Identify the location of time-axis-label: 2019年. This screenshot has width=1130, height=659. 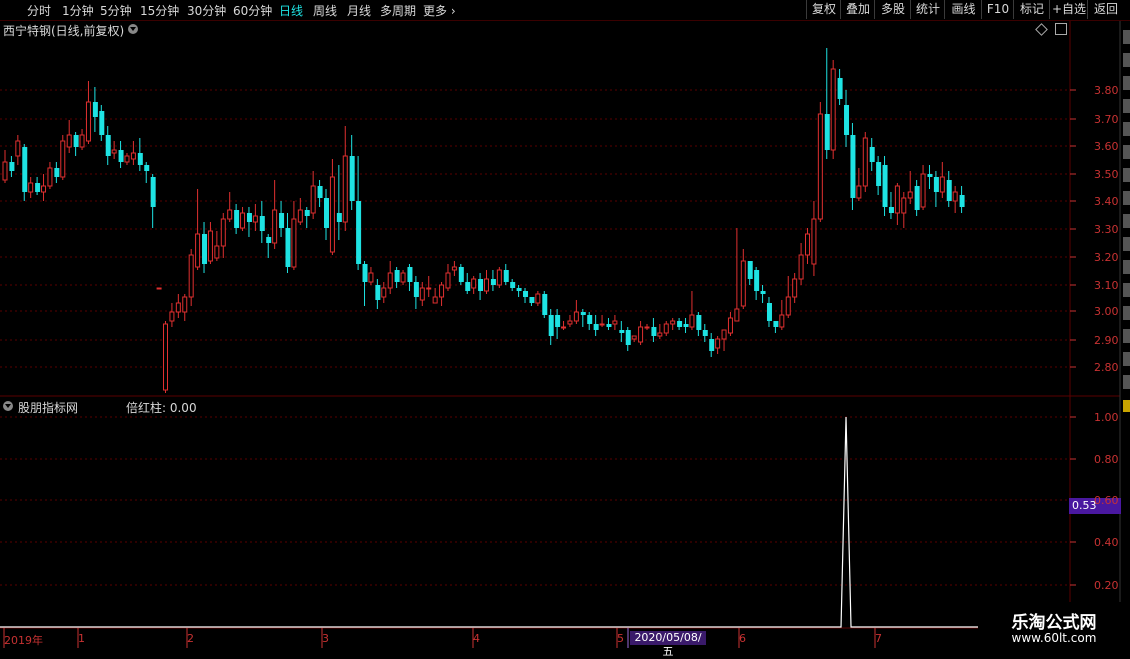
(23, 640).